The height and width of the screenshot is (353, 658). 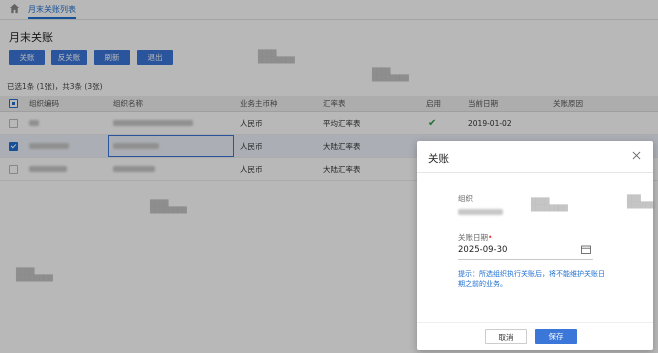 I want to click on org-label: 组织, so click(x=465, y=198).